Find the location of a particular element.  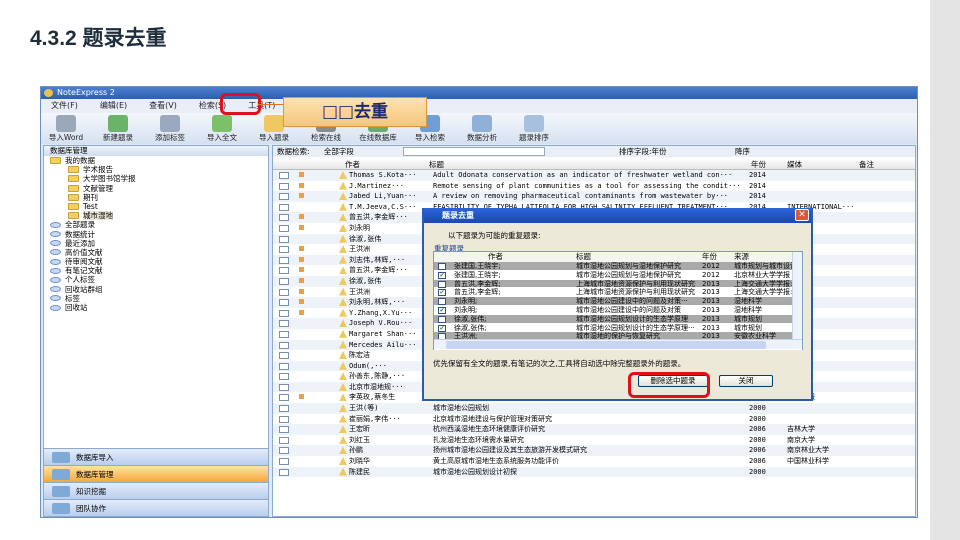

tree-item: 最近添加 is located at coordinates (156, 243).